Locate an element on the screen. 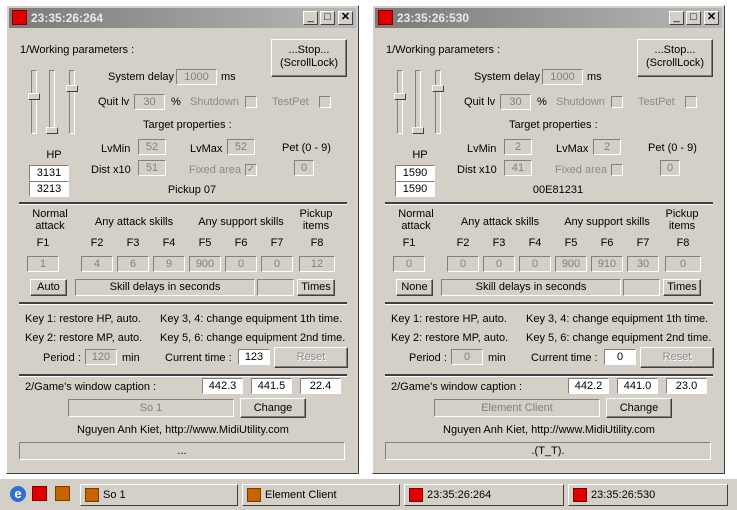 The height and width of the screenshot is (510, 737). coord-y-field: 441.5 is located at coordinates (271, 386).